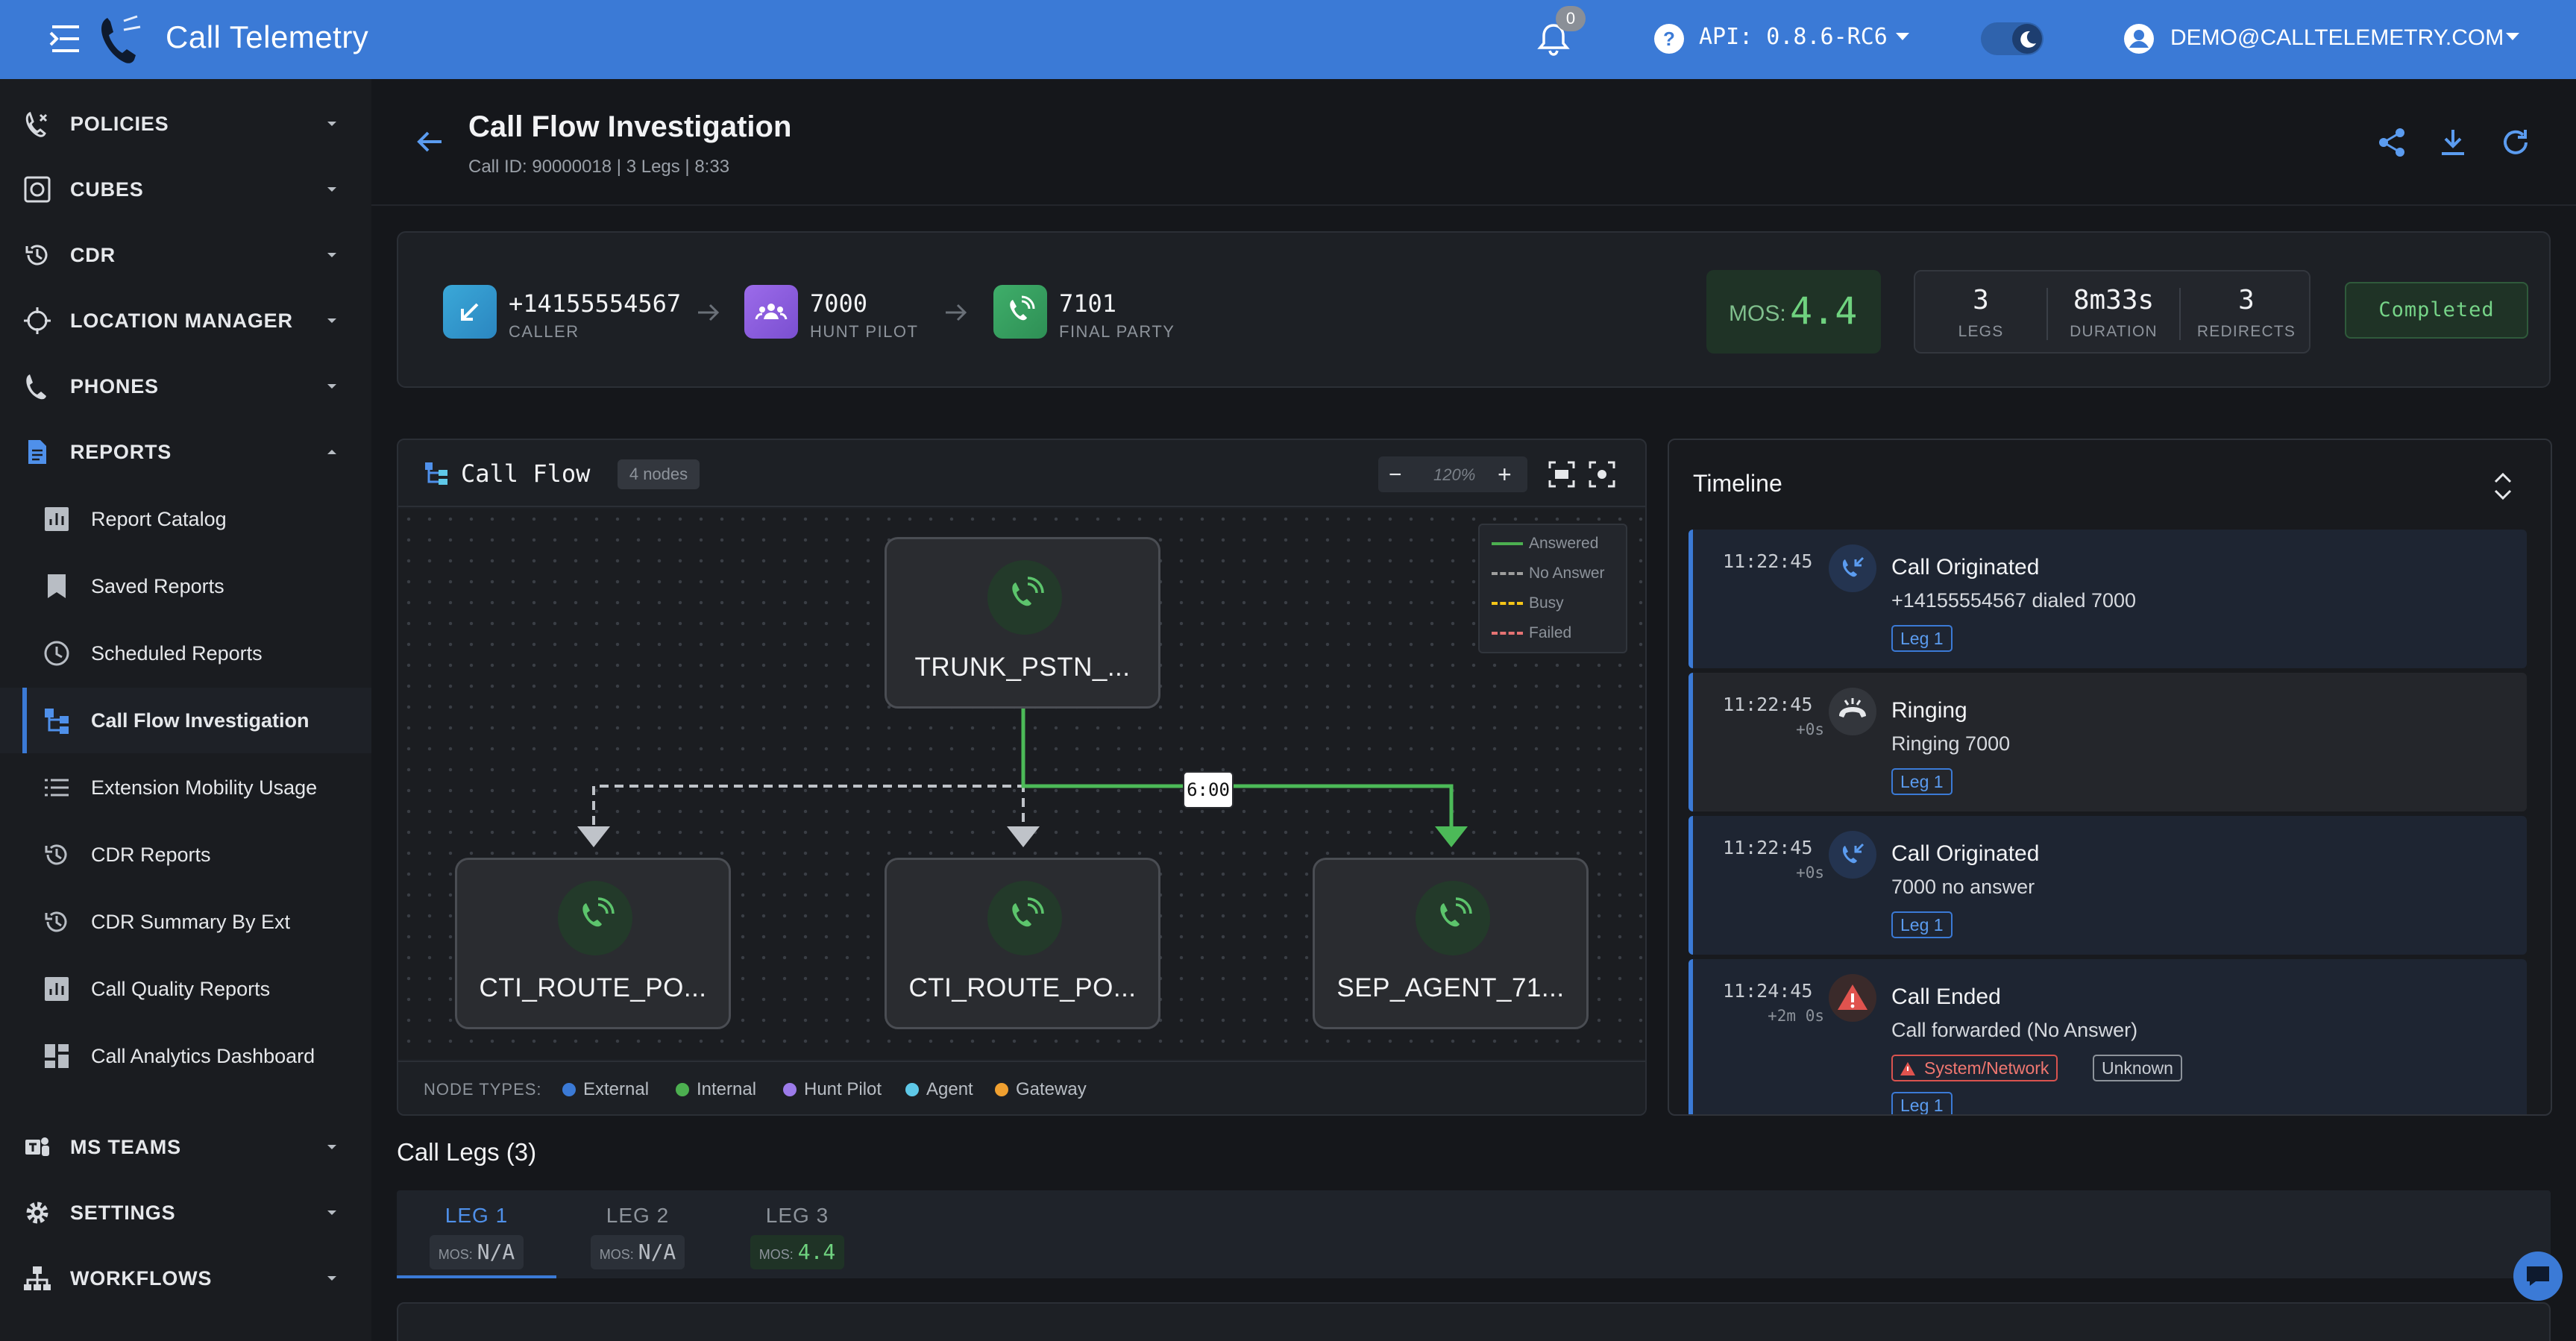 This screenshot has height=1341, width=2576. I want to click on zoom-out-button: −, so click(1395, 475).